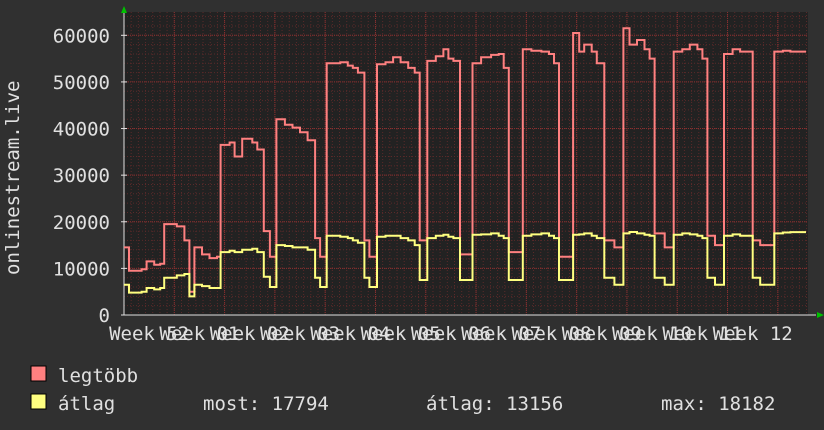  I want to click on legend-swatch-legtobb, so click(38, 373).